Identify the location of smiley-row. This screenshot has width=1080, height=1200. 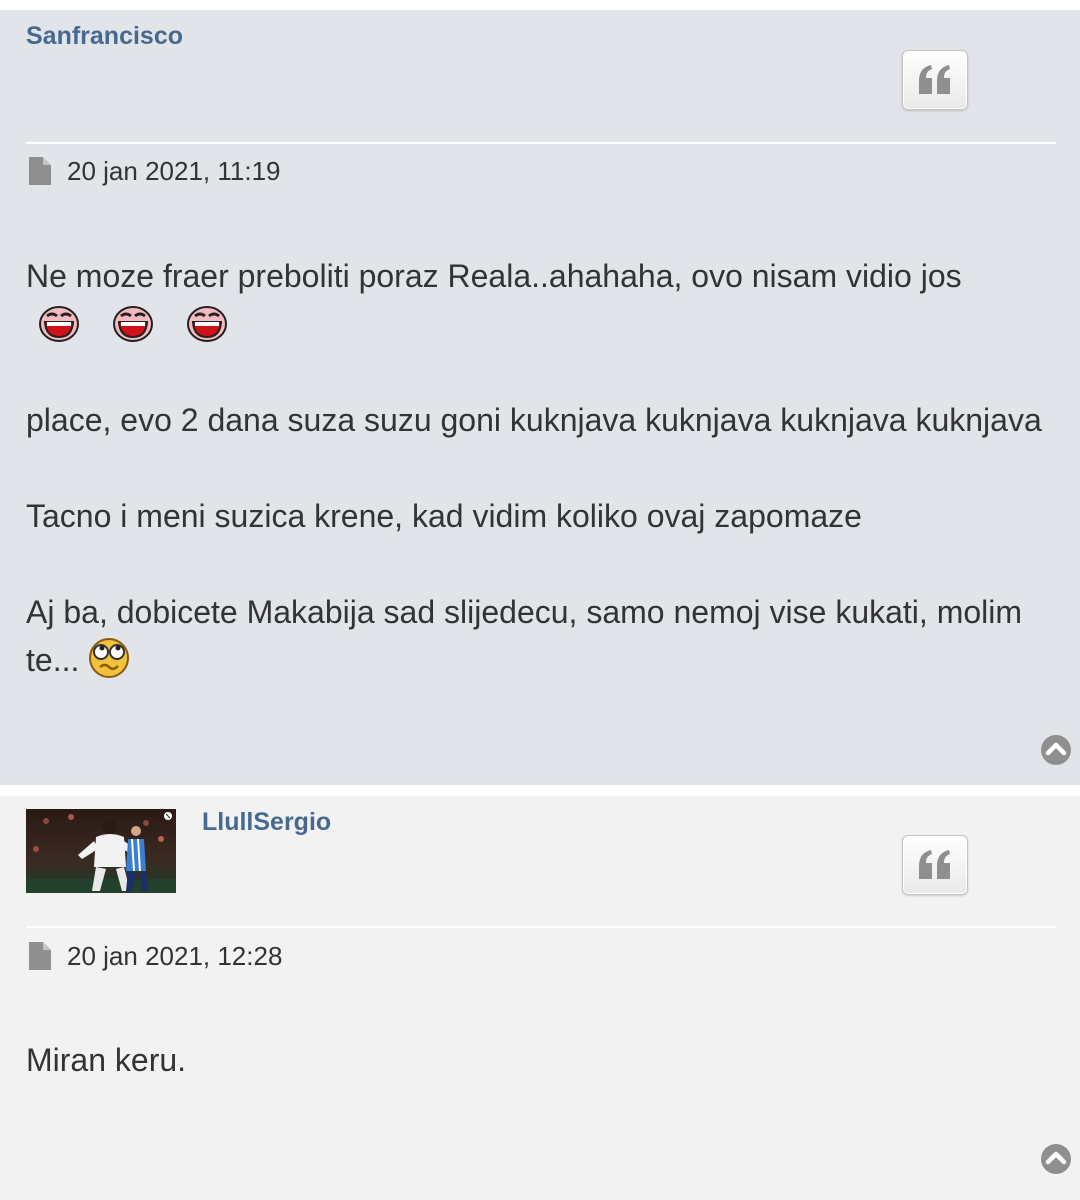
(536, 324).